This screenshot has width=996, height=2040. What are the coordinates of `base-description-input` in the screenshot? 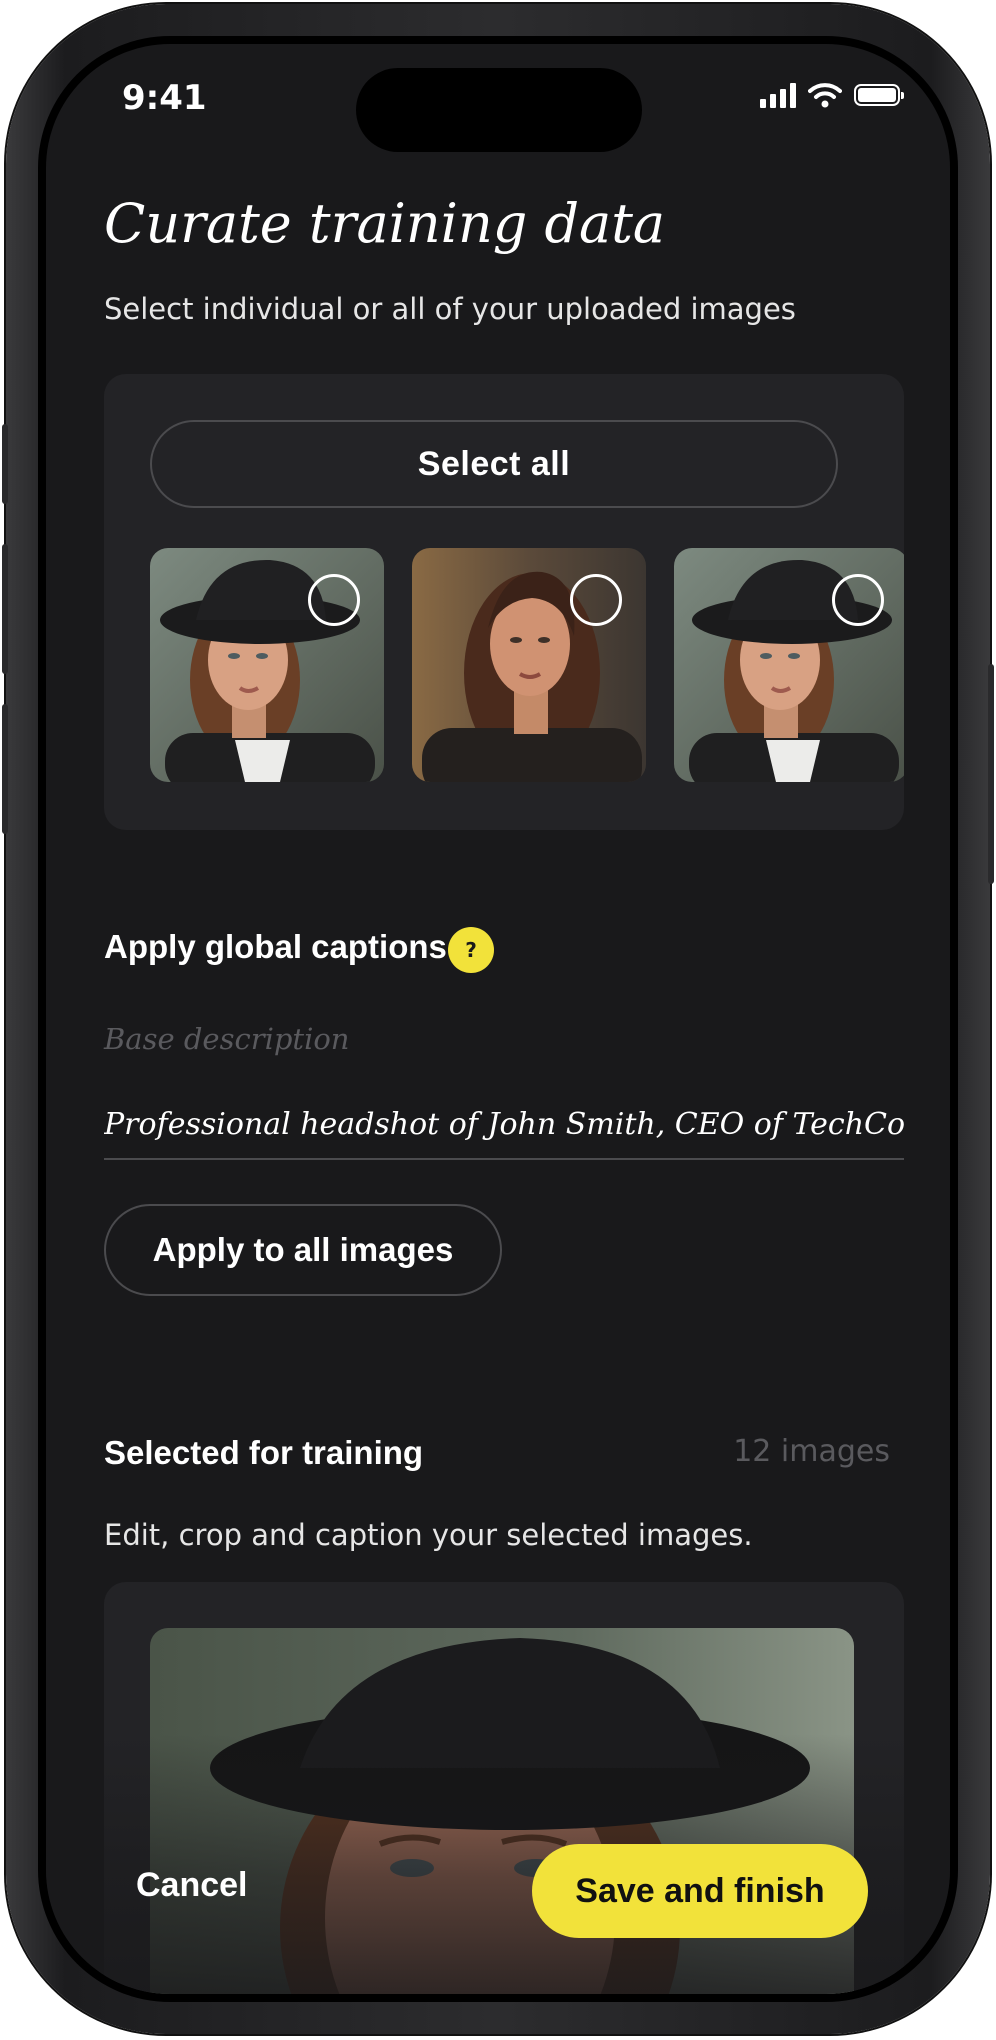 It's located at (504, 1125).